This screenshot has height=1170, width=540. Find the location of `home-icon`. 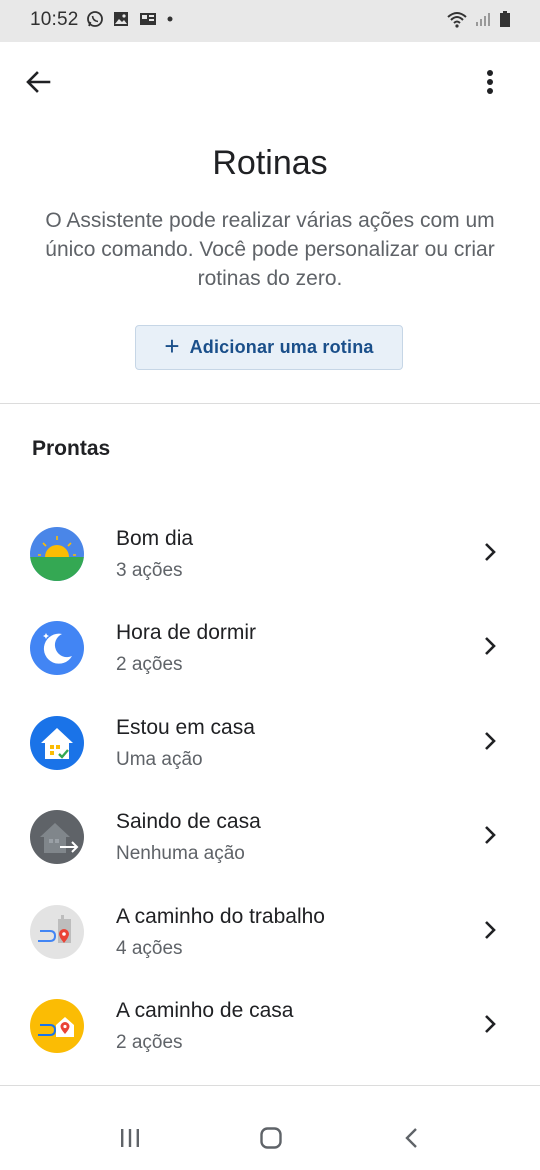

home-icon is located at coordinates (271, 1138).